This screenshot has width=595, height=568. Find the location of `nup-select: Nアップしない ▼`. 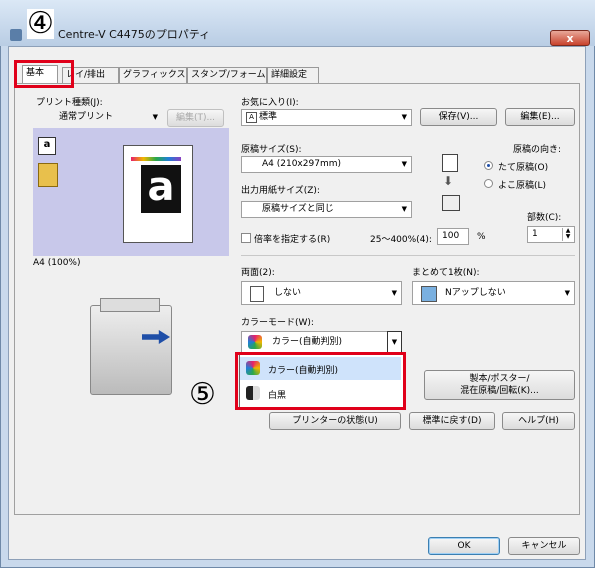

nup-select: Nアップしない ▼ is located at coordinates (493, 293).